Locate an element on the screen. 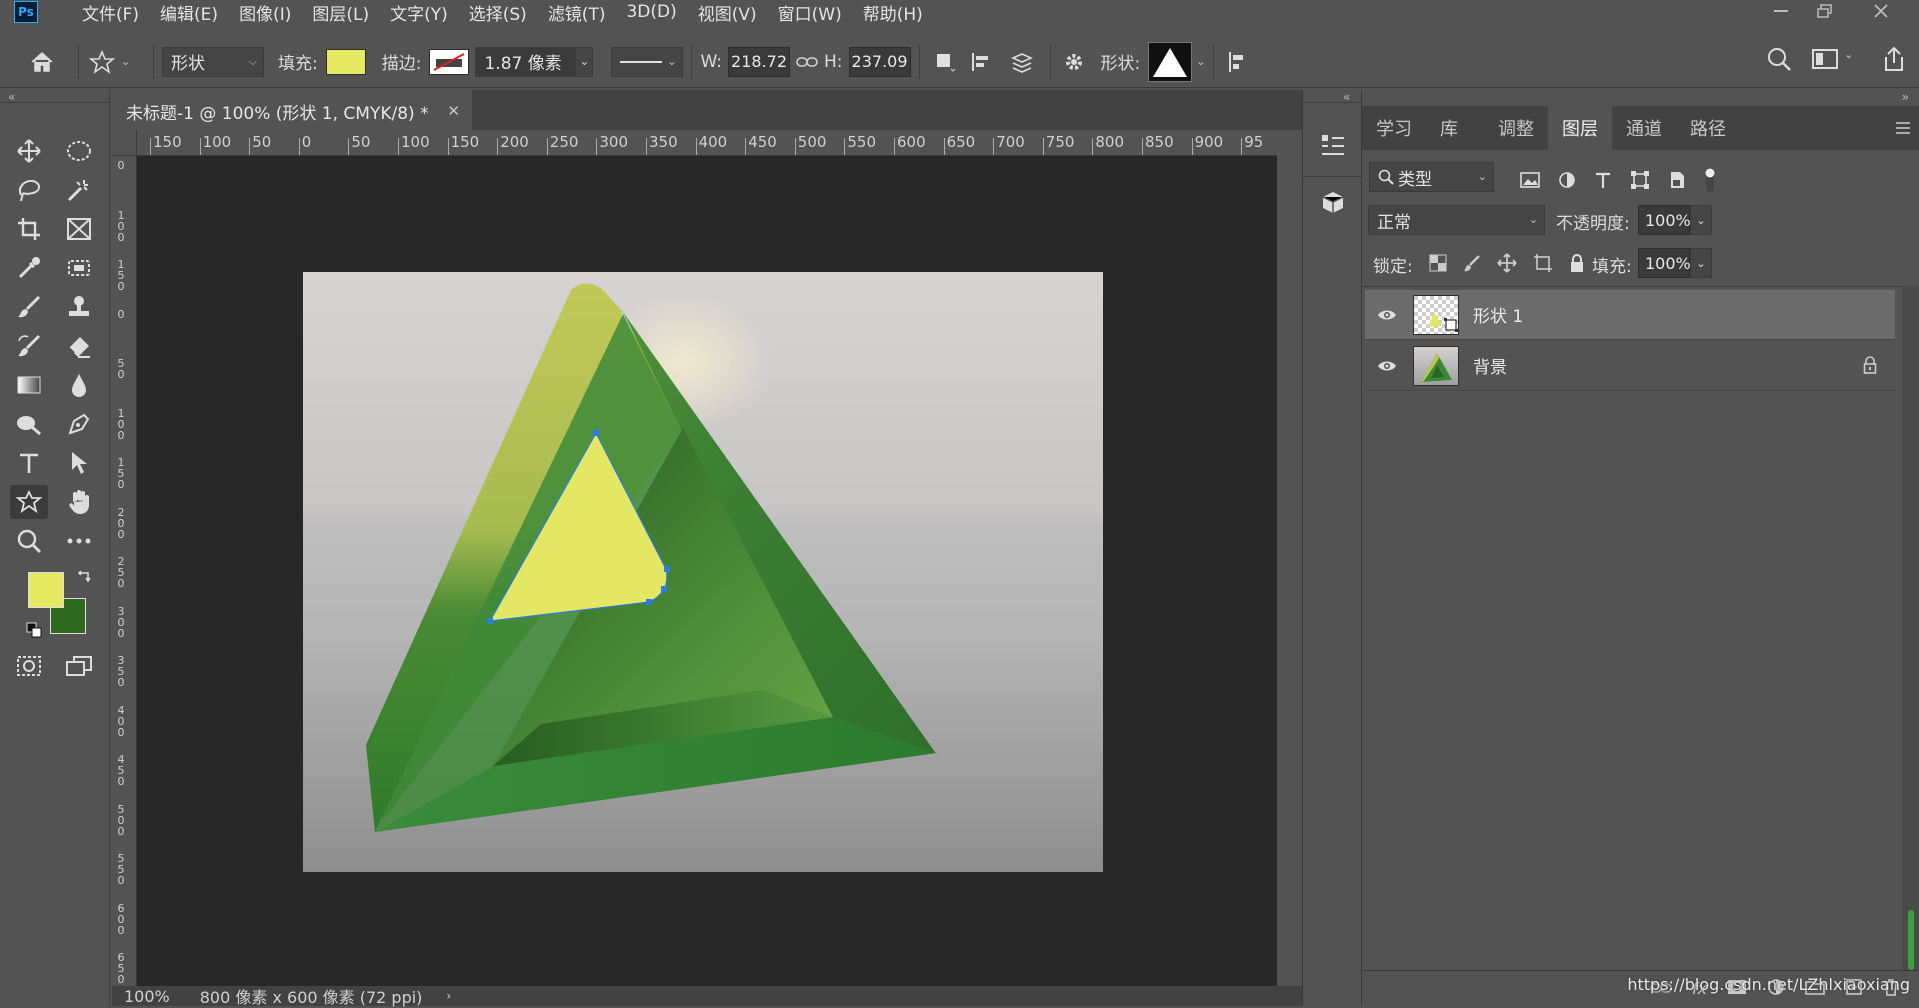  fill-color-swatch is located at coordinates (345, 61).